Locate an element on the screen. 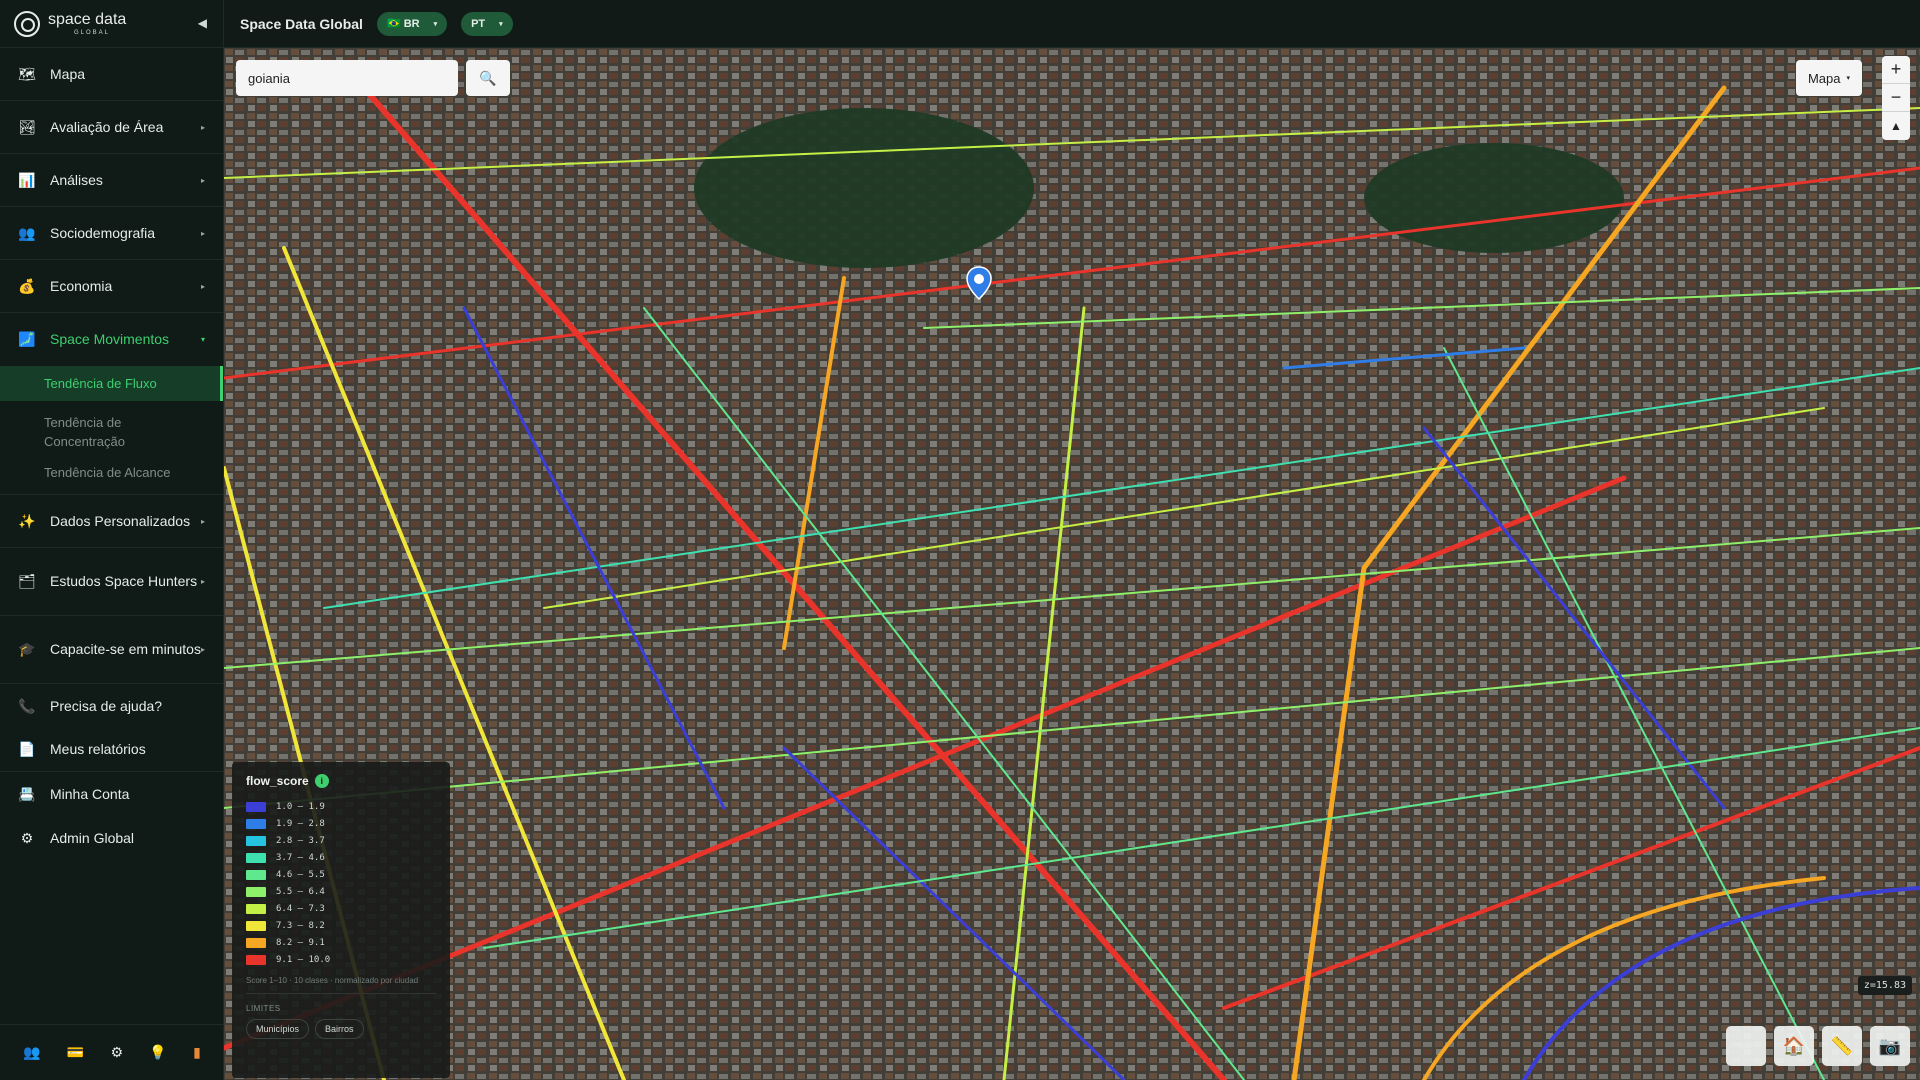 Image resolution: width=1920 pixels, height=1080 pixels. sidebar-item-relatorios: 📄 Meus relatórios is located at coordinates (111, 750).